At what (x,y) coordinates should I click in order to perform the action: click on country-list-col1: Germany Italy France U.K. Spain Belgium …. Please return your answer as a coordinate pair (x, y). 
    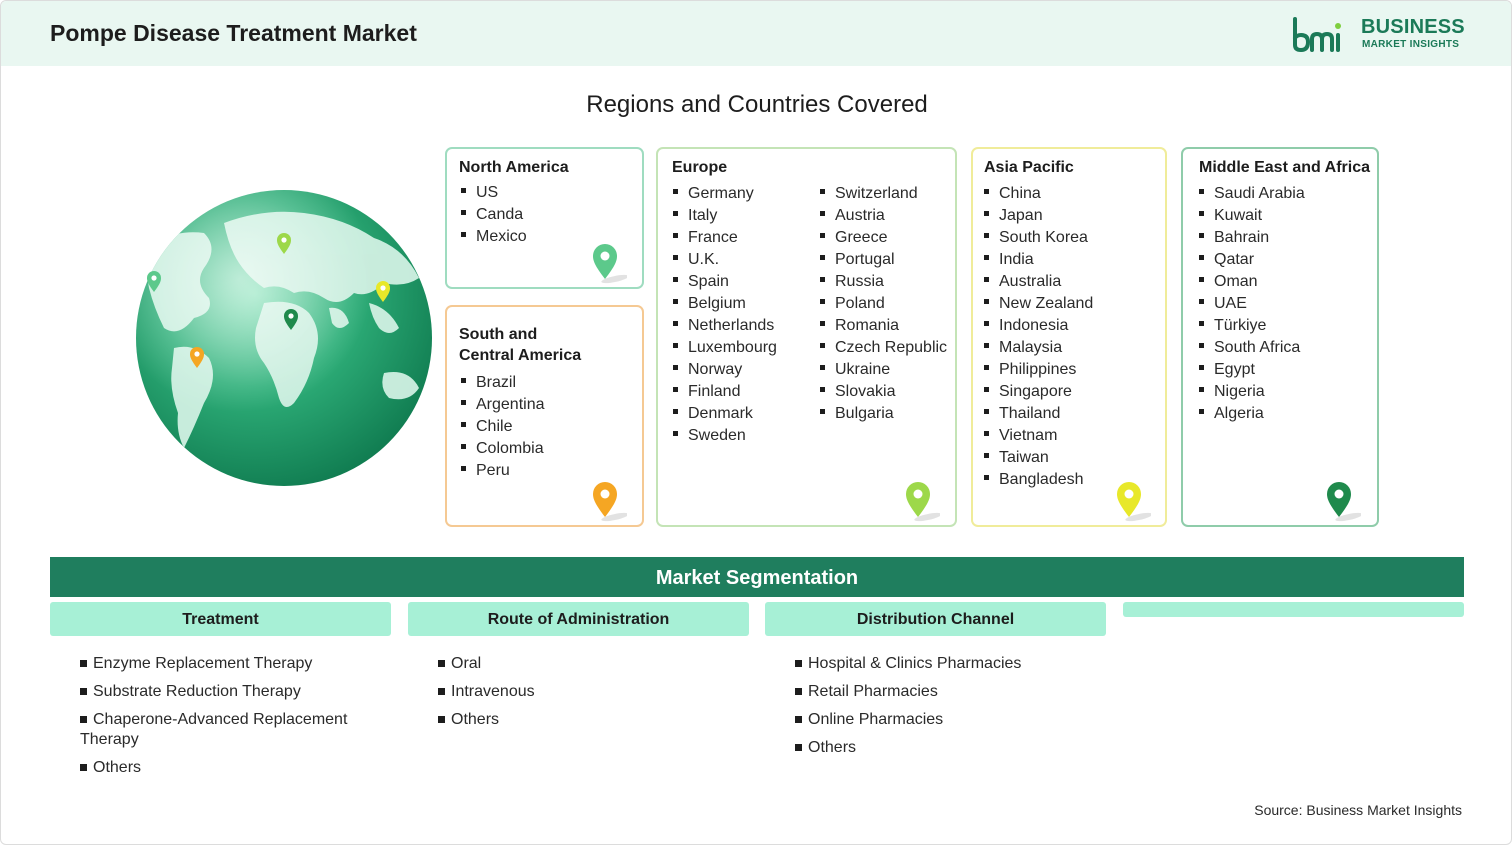
    Looking at the image, I should click on (725, 315).